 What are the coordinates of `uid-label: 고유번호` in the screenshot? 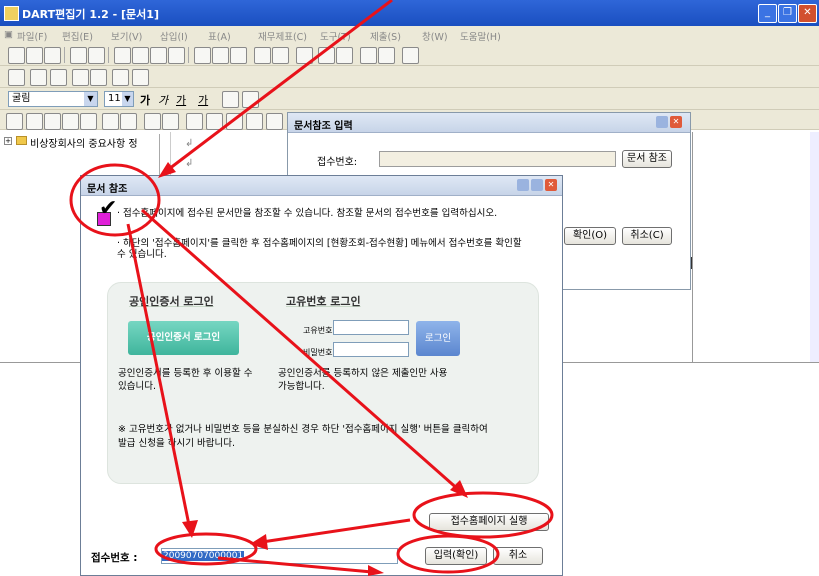 It's located at (318, 330).